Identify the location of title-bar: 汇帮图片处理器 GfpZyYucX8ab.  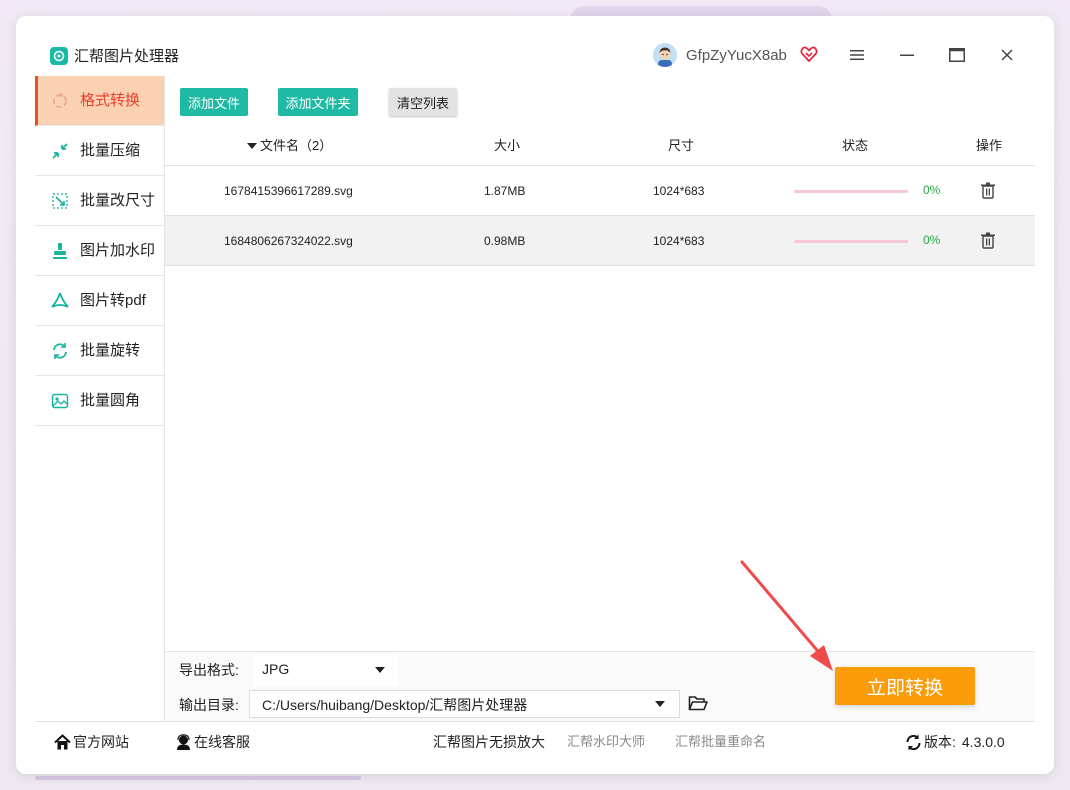
(535, 46).